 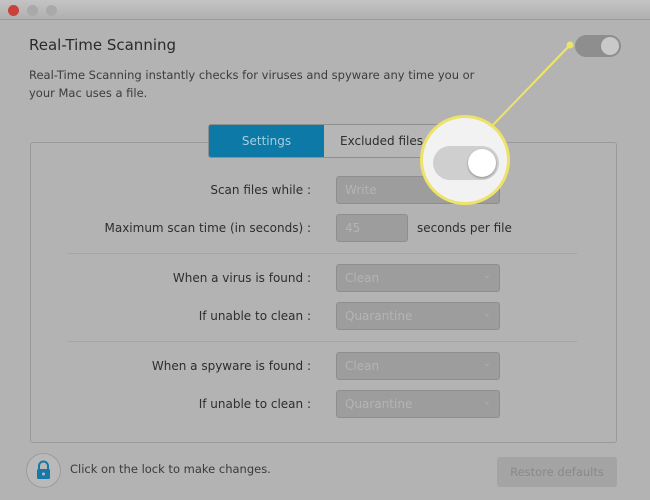 What do you see at coordinates (51, 10) in the screenshot?
I see `zoom-button` at bounding box center [51, 10].